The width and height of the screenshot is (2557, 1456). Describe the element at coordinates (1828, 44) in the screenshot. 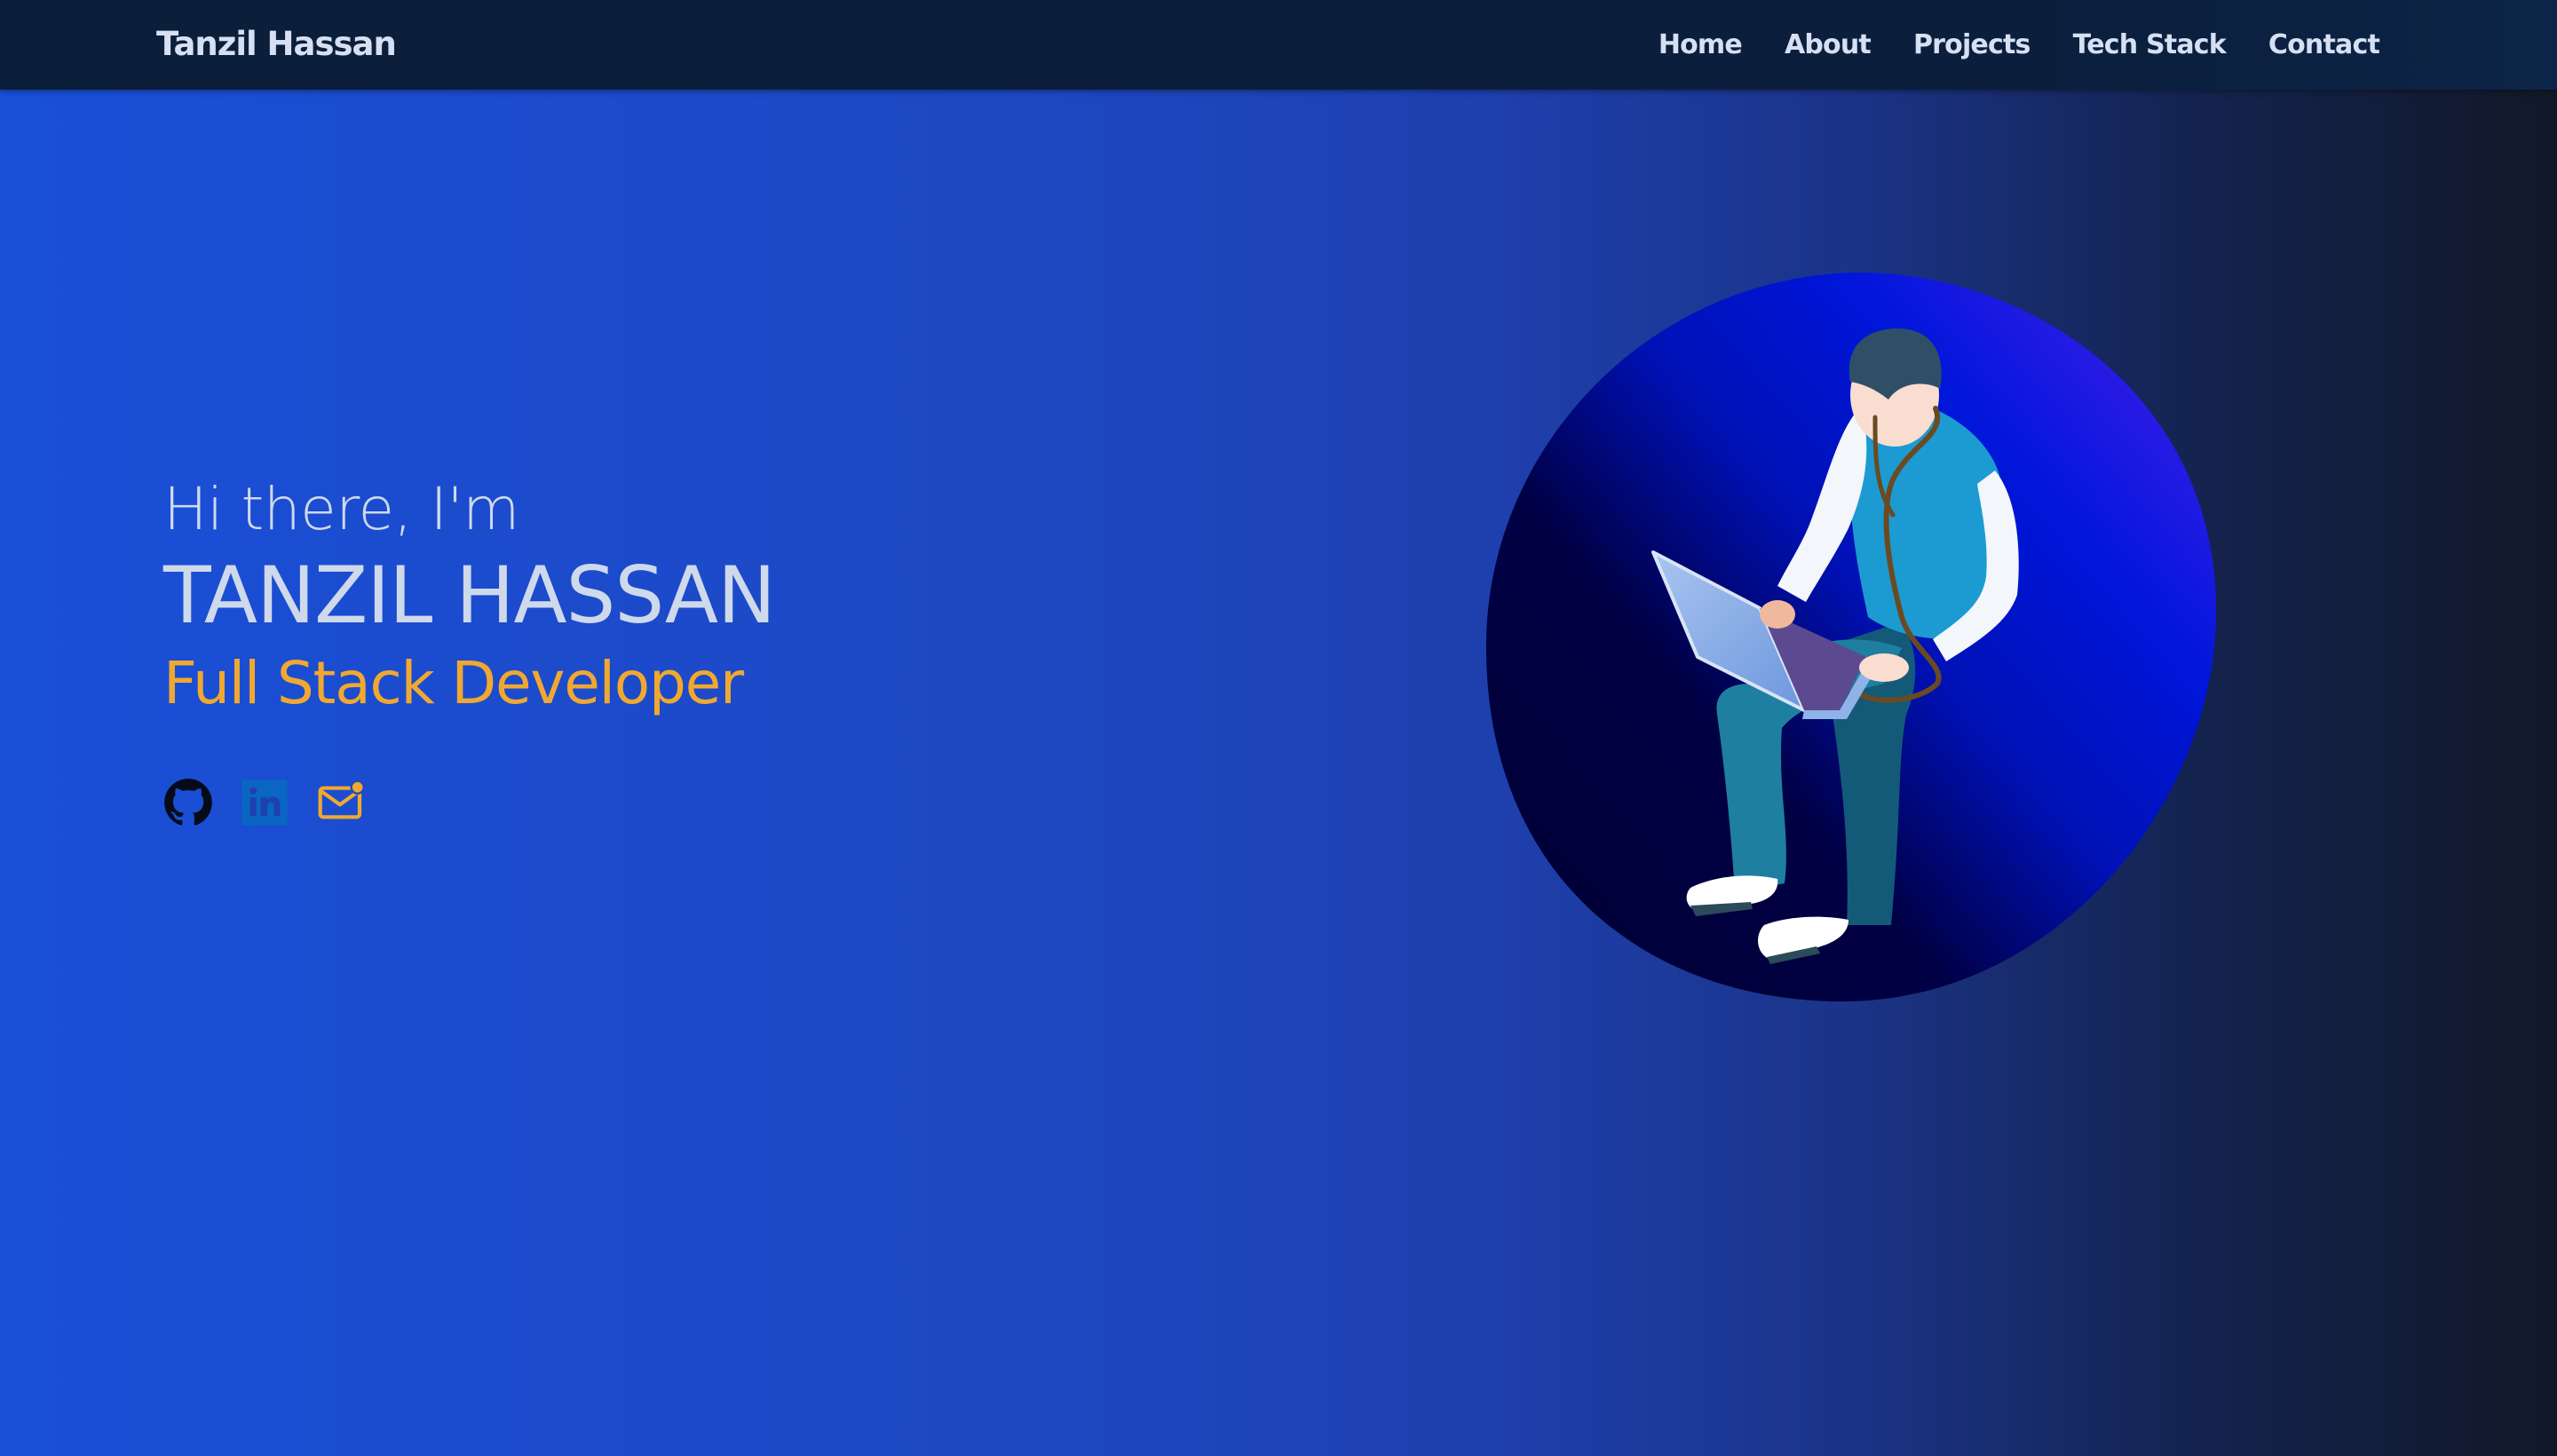

I see `nav-link-about: About` at that location.